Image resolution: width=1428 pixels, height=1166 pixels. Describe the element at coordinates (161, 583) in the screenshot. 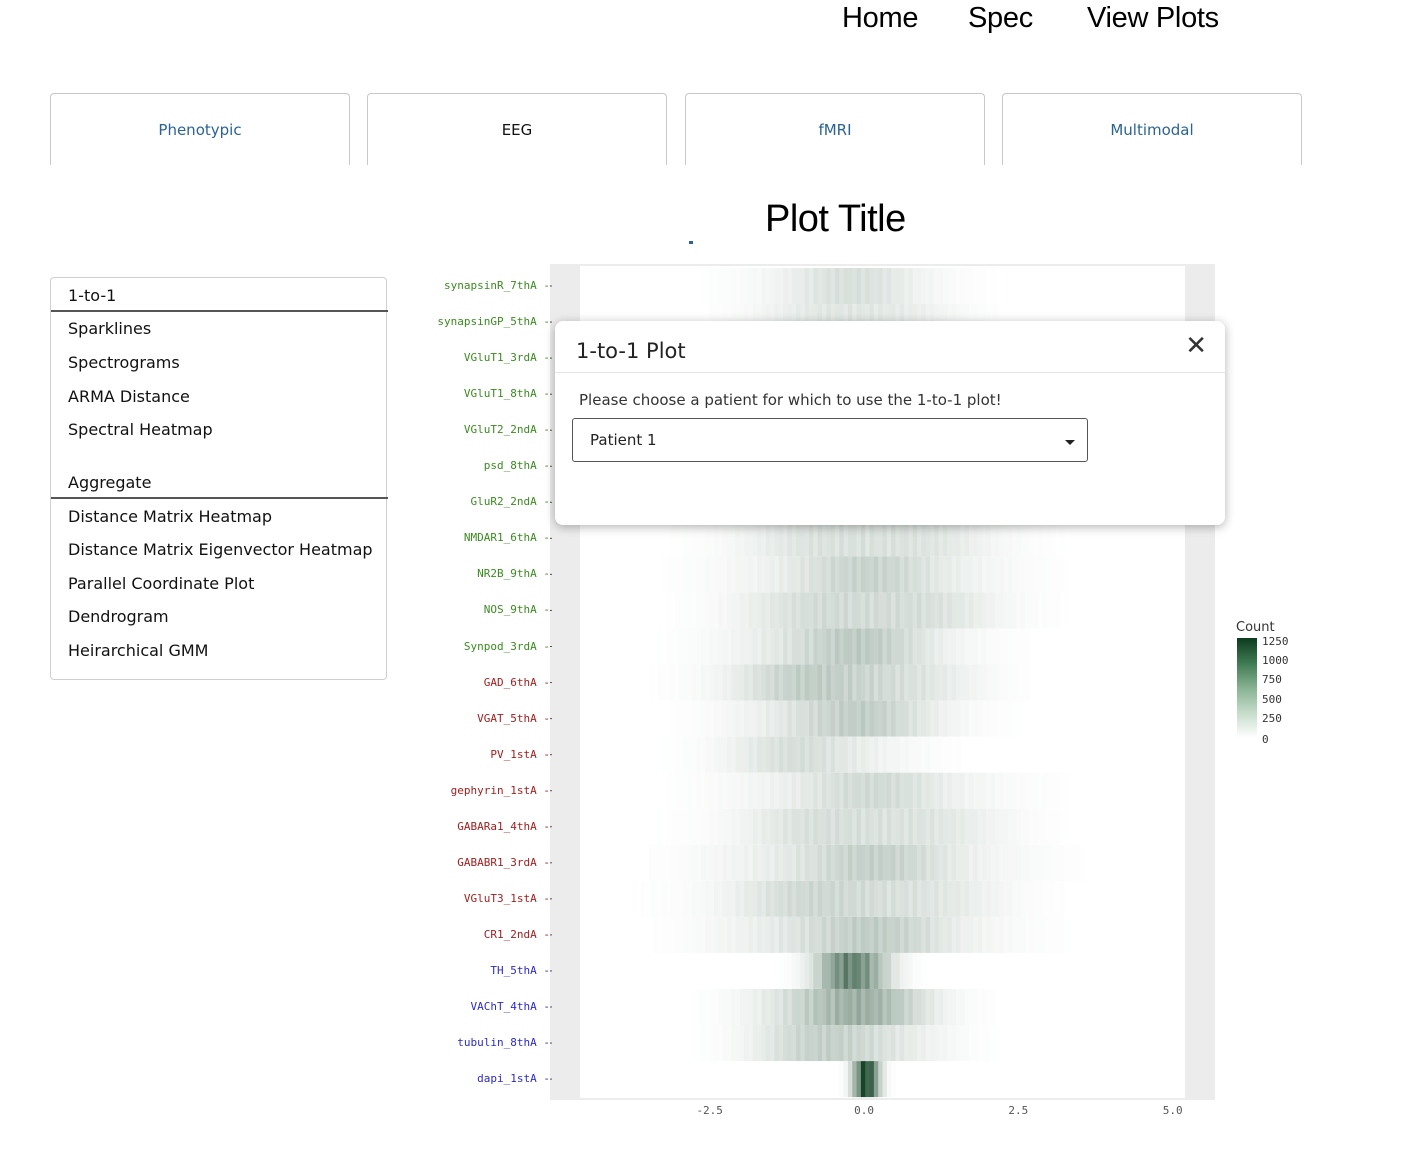

I see `menu-item-parallel-coordinate-plot: Parallel Coordinate Plot` at that location.